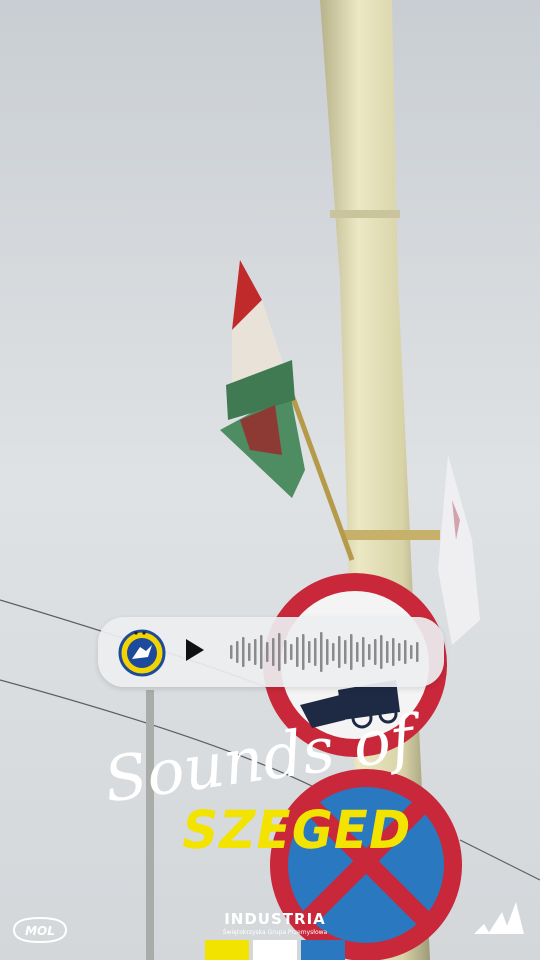 The width and height of the screenshot is (540, 960). I want to click on industria-subtitle: Świętokrzyska Grupa Przemysłowa, so click(275, 932).